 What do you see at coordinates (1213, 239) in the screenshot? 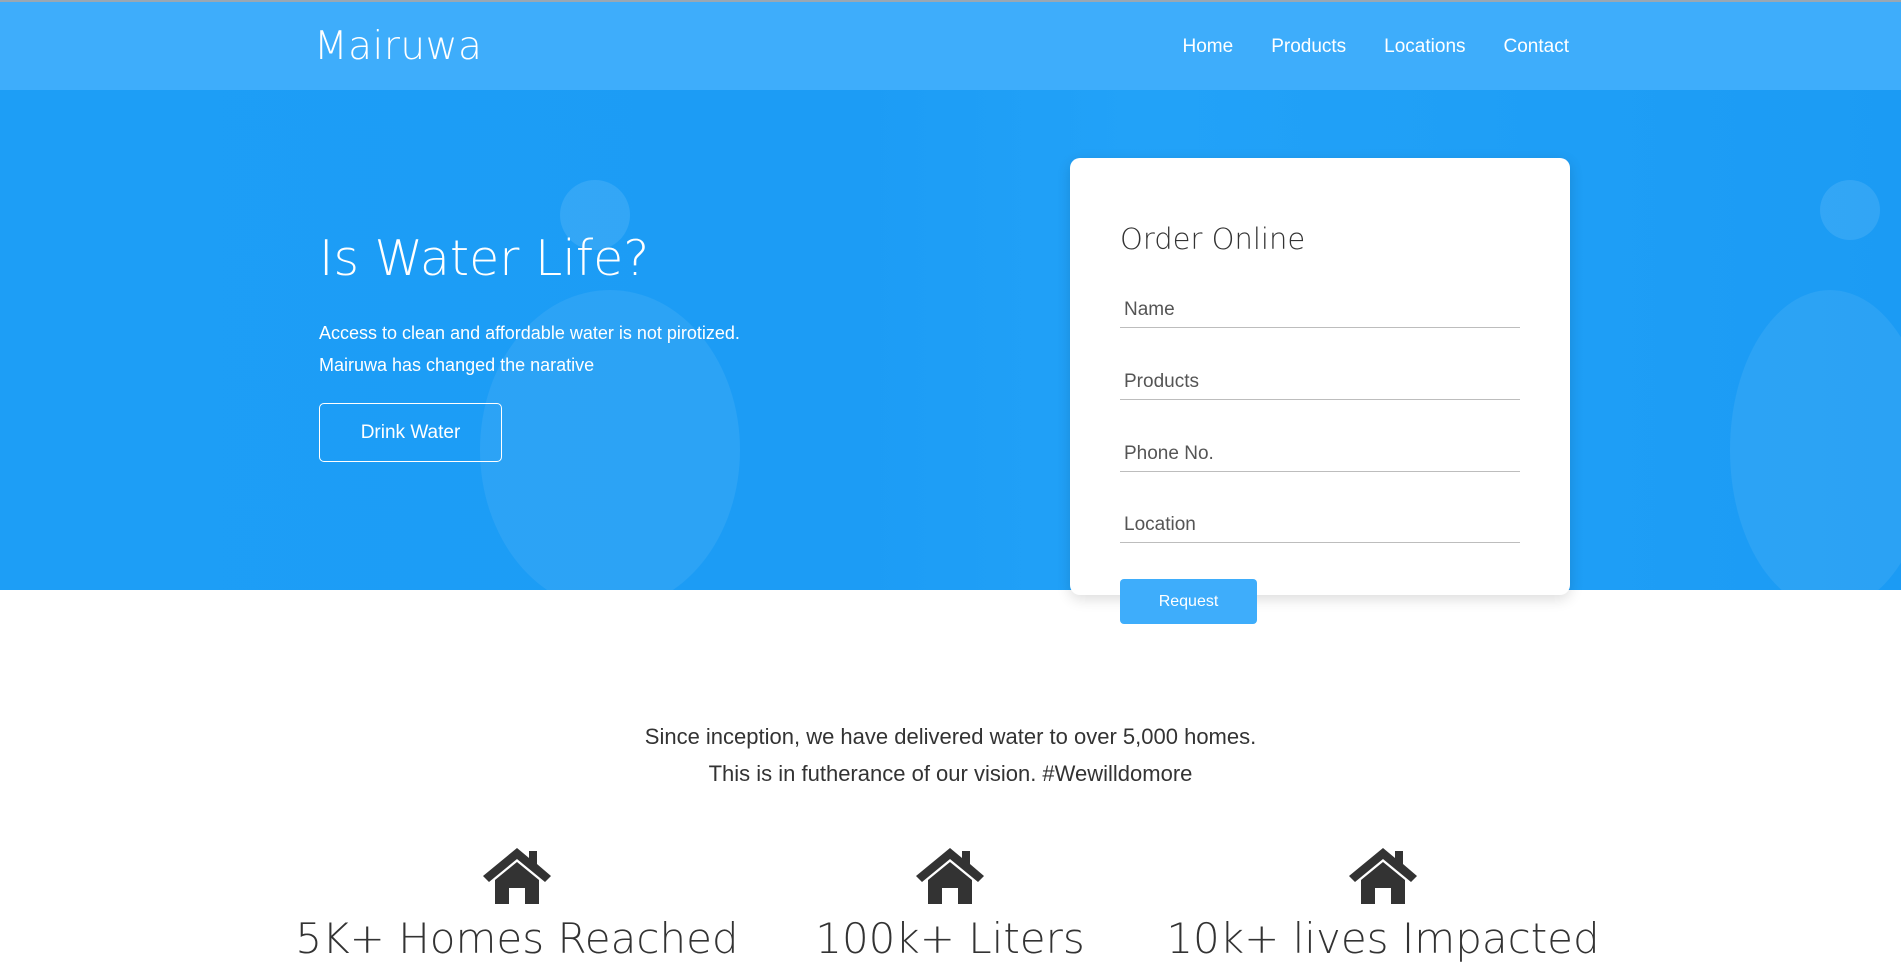
I see `order-form-title: Order Online` at bounding box center [1213, 239].